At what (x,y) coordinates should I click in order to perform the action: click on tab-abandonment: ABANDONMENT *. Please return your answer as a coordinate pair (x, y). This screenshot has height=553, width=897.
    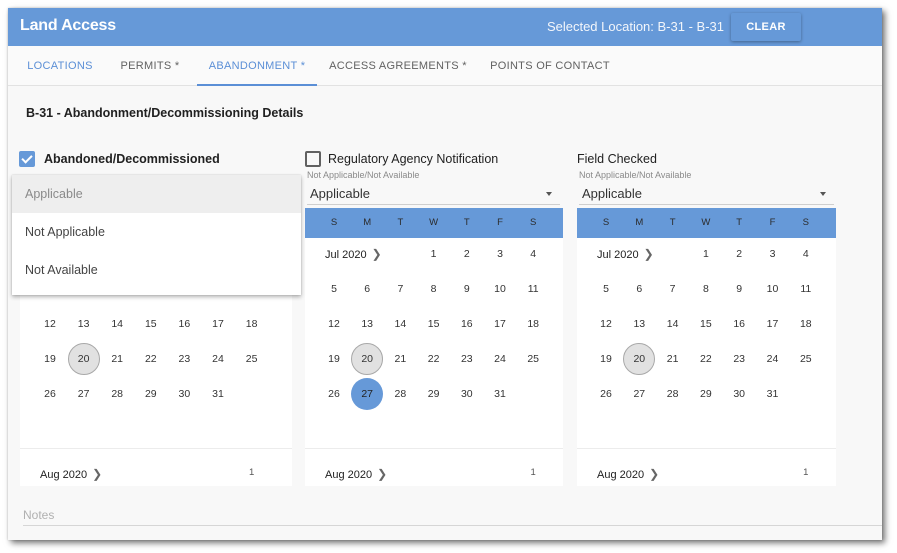
    Looking at the image, I should click on (257, 66).